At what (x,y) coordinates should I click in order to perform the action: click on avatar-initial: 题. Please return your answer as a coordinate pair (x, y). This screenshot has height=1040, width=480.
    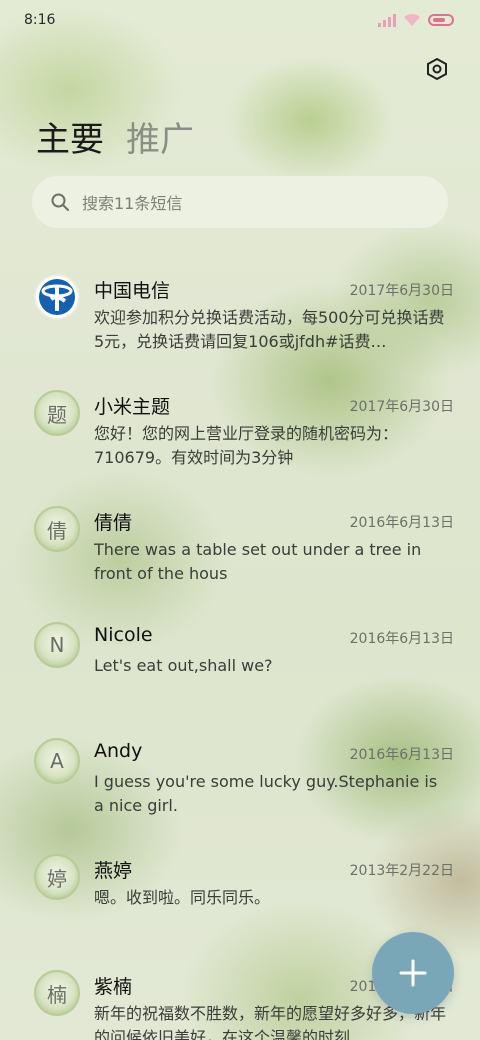
    Looking at the image, I should click on (57, 414).